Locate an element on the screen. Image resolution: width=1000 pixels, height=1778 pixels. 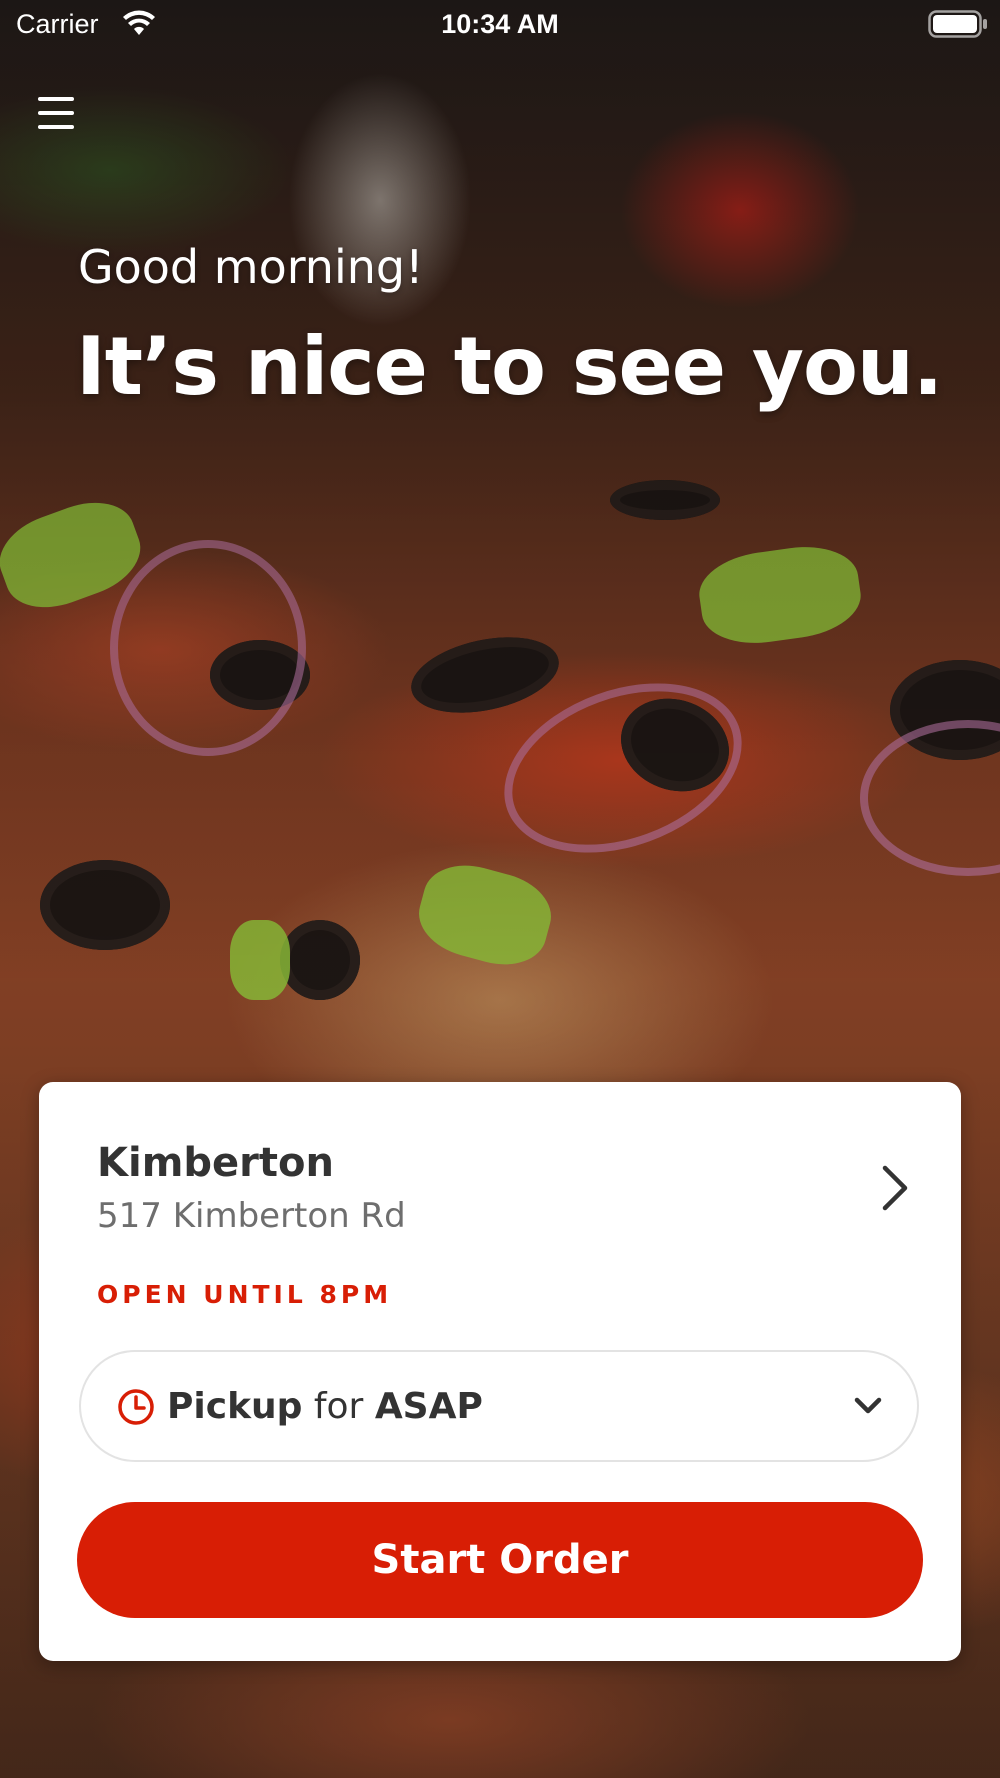
store-hours-status: OPEN UNTIL 8PM is located at coordinates (245, 1294).